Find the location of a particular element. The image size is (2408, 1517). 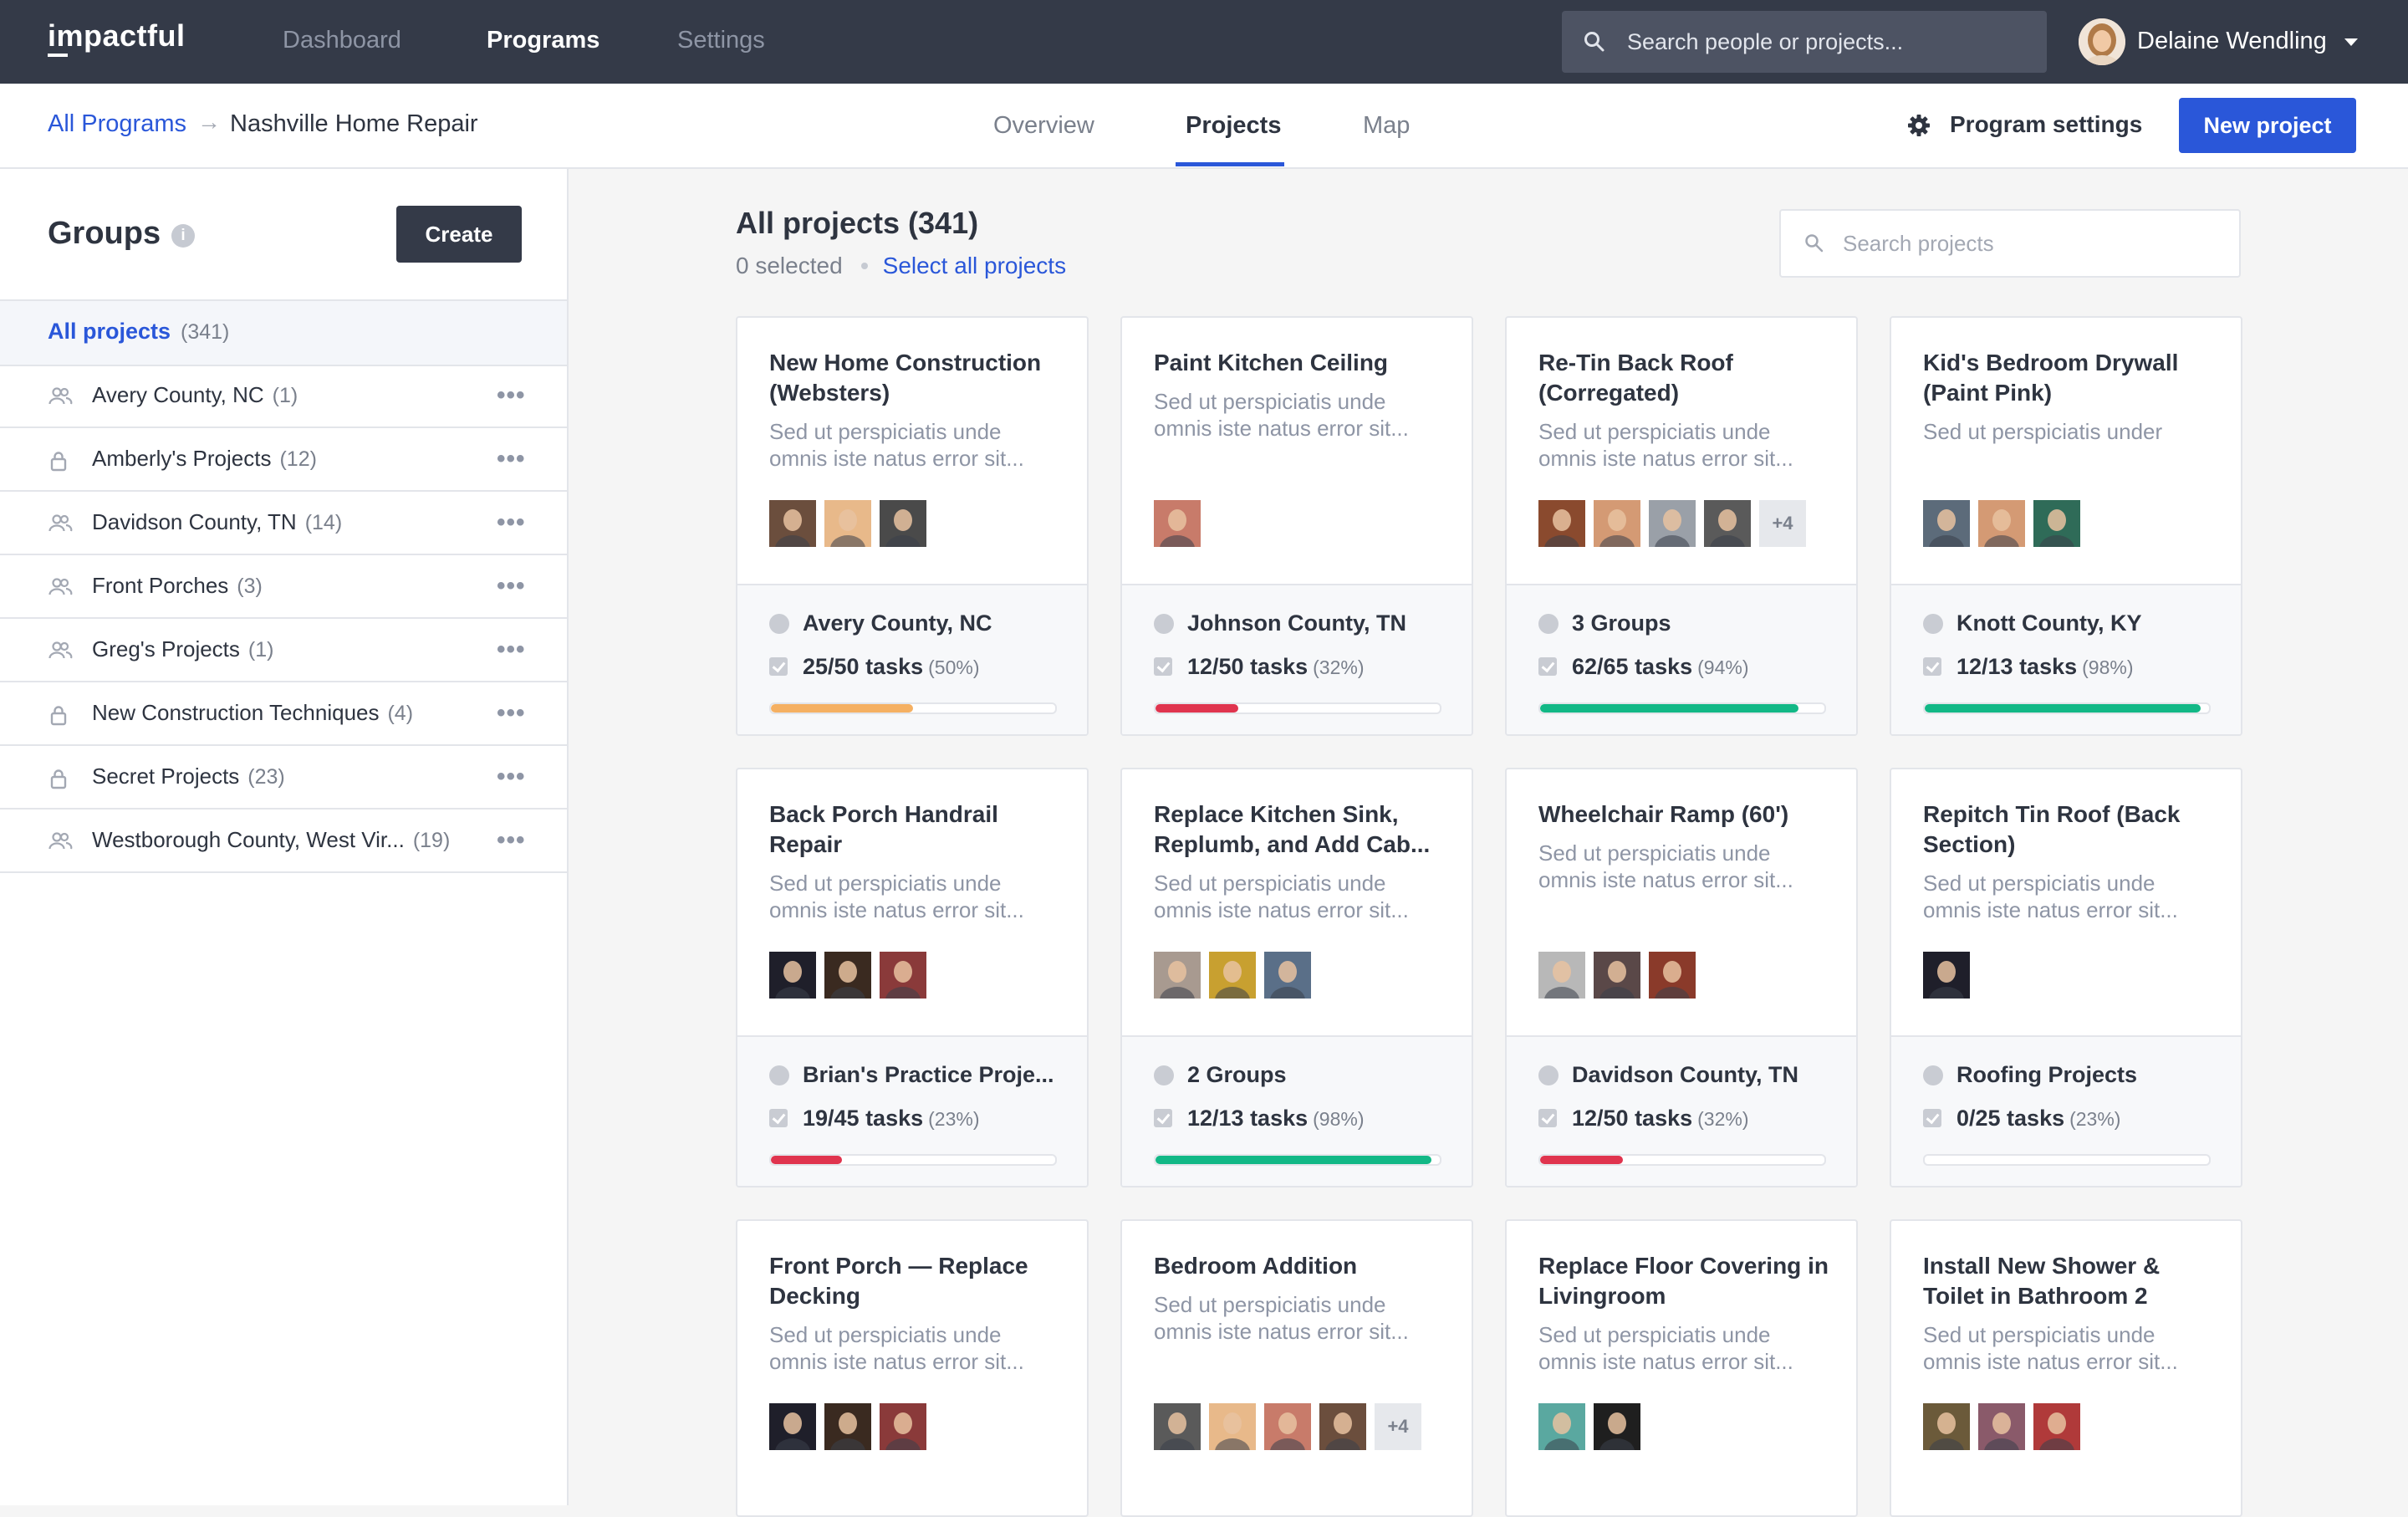

sidebar-group-item: New Construction Techniques (4) ••• is located at coordinates (284, 714).